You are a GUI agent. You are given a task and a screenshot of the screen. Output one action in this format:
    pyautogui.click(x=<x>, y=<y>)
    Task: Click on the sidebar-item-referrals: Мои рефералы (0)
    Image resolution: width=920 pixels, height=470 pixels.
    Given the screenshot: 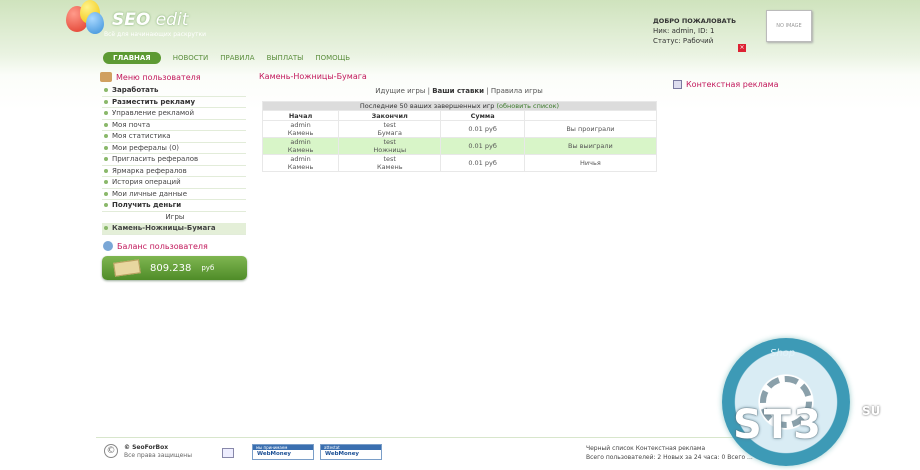 What is the action you would take?
    pyautogui.click(x=174, y=148)
    